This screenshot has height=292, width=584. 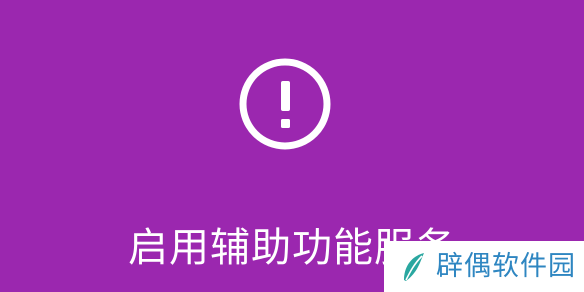 I want to click on watermark-text: 辟偶软件园, so click(x=506, y=266).